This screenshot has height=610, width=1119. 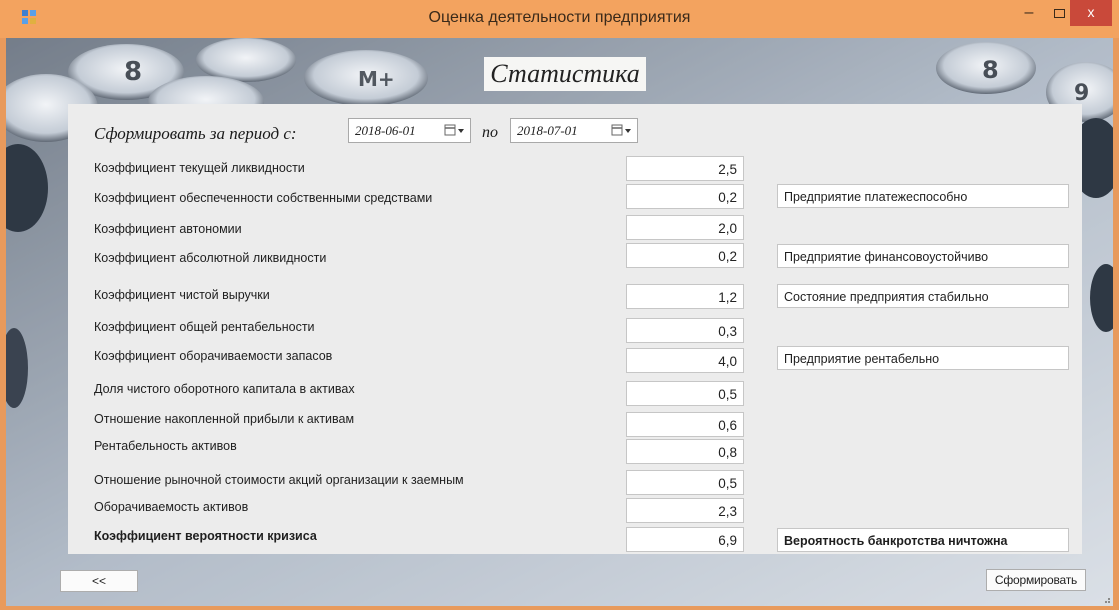 What do you see at coordinates (923, 540) in the screenshot?
I see `status-bankruptcy: Вероятность банкротства ничтожна` at bounding box center [923, 540].